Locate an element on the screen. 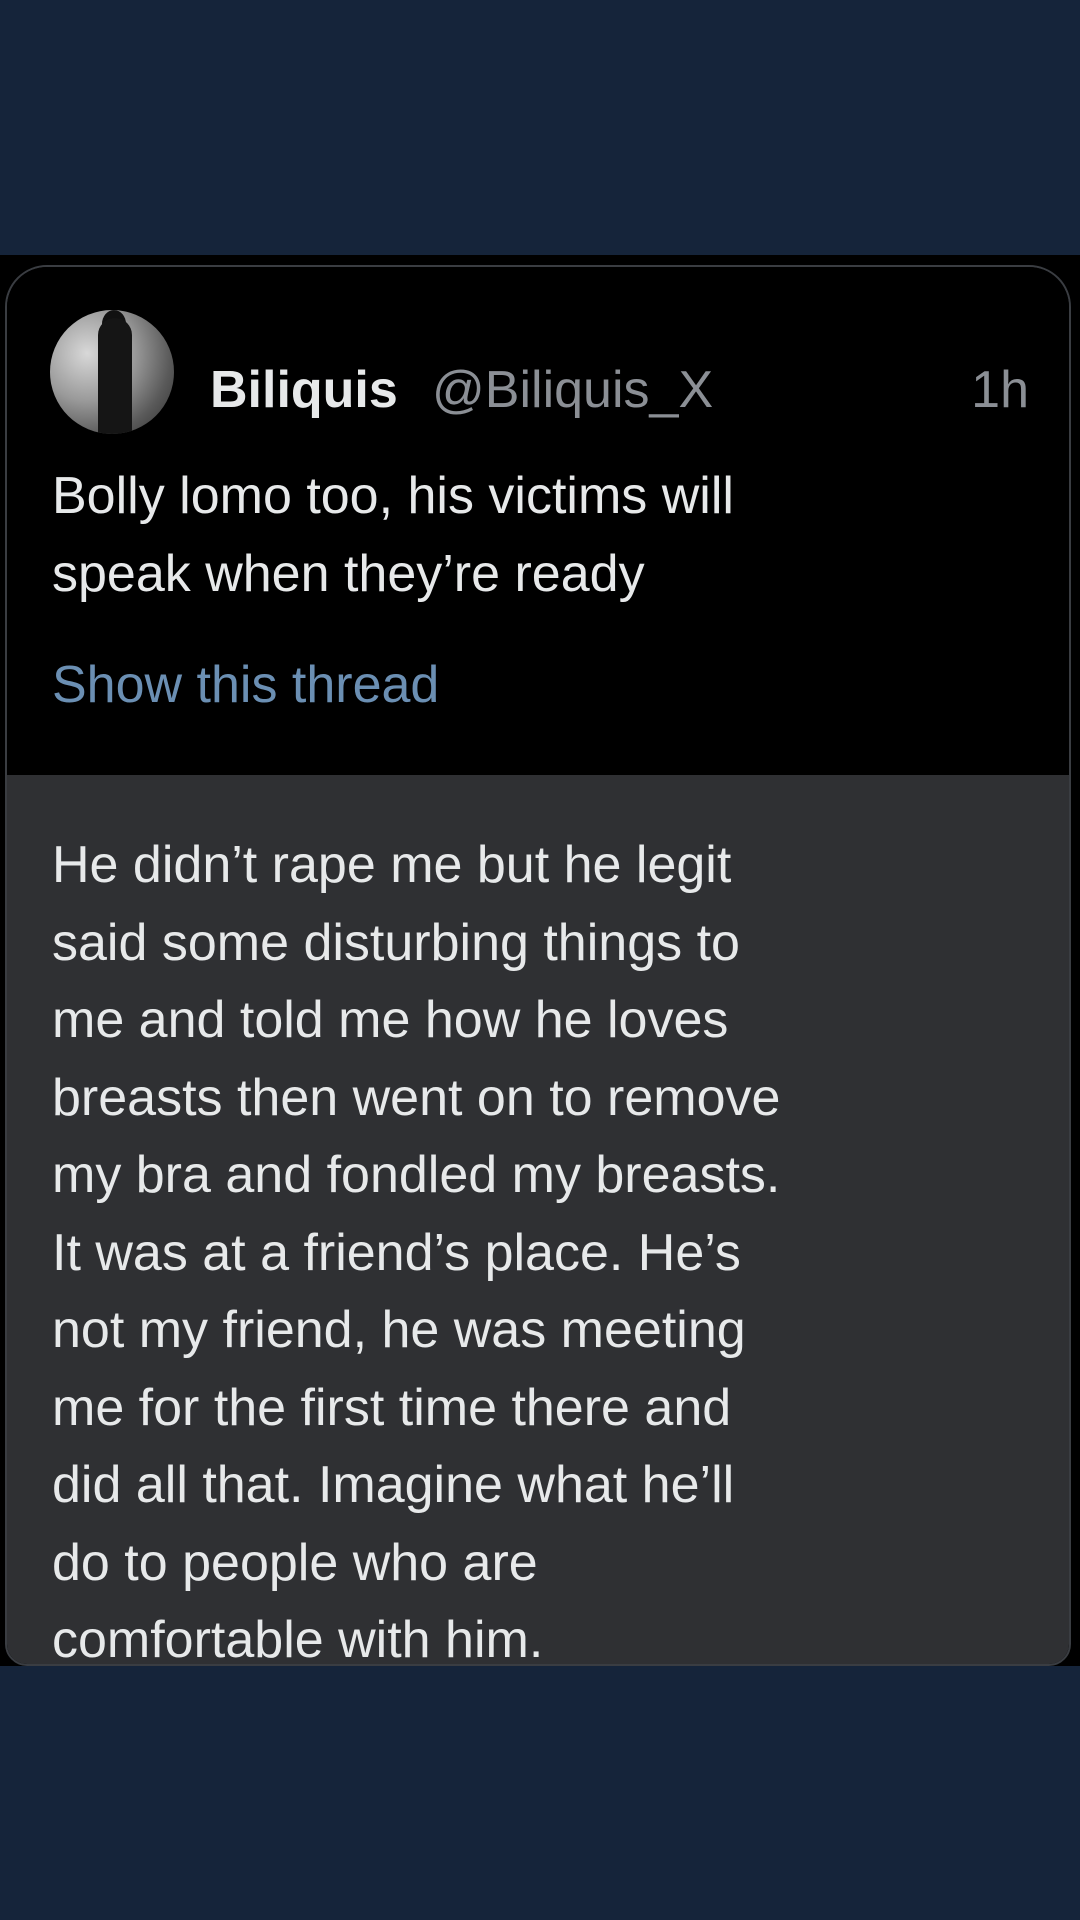 This screenshot has width=1080, height=1920. author-name: Biliquis is located at coordinates (304, 390).